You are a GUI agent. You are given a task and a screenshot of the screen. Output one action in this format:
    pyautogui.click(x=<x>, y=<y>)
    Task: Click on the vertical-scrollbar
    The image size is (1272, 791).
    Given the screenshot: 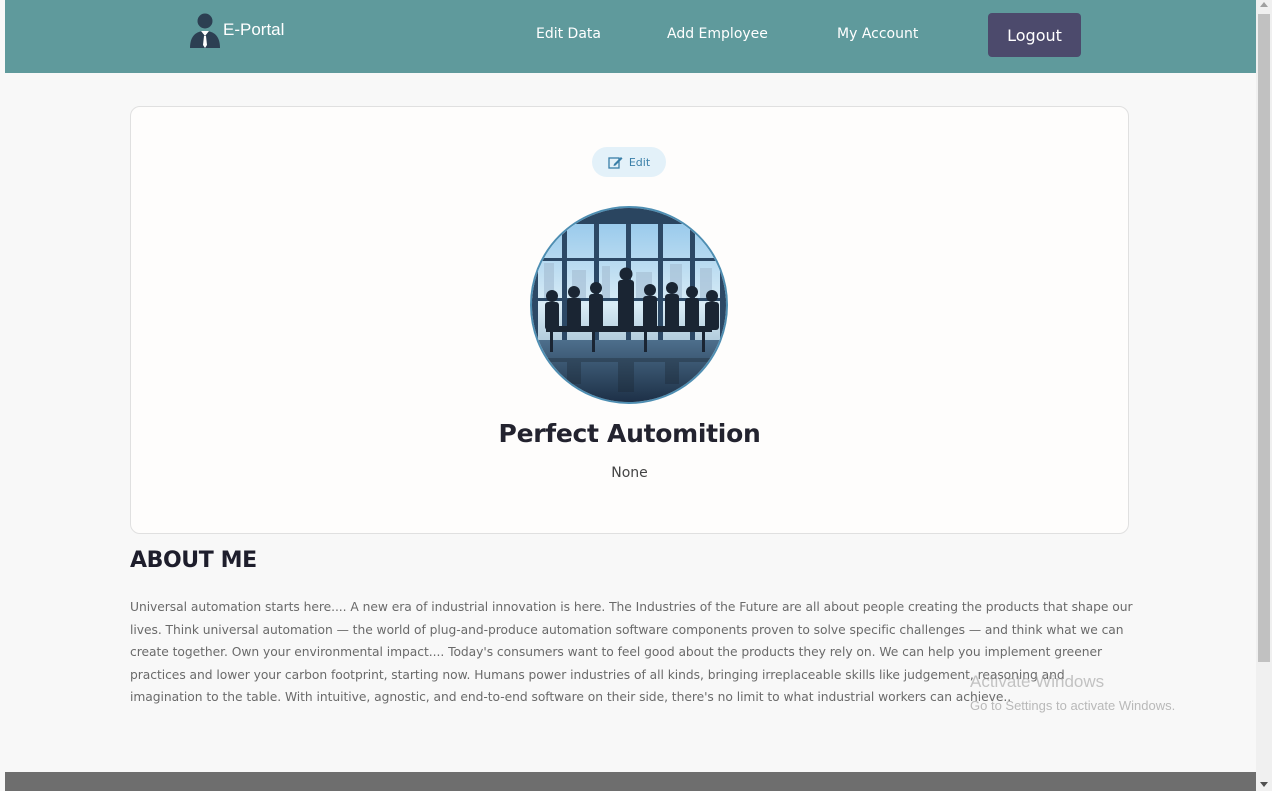 What is the action you would take?
    pyautogui.click(x=1264, y=395)
    